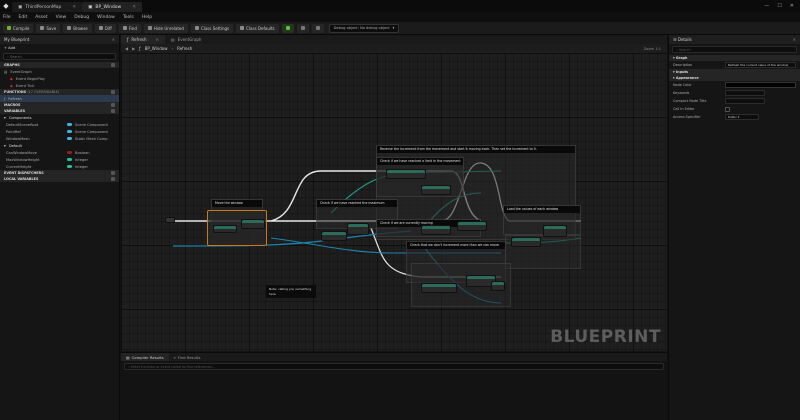  What do you see at coordinates (61, 17) in the screenshot?
I see `menu-item-view: View` at bounding box center [61, 17].